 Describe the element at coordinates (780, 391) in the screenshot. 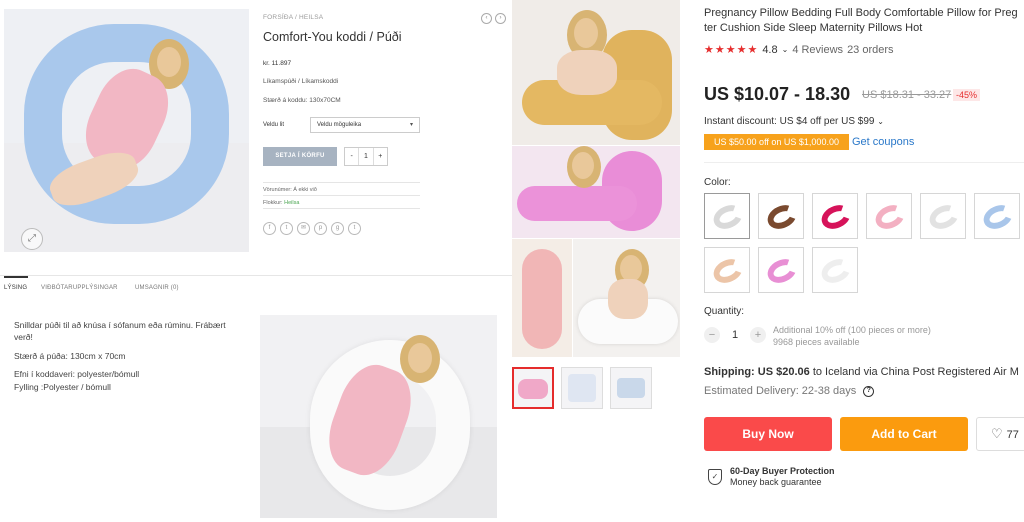

I see `estimated-delivery-text: Estimated Delivery: 22-38 days` at that location.